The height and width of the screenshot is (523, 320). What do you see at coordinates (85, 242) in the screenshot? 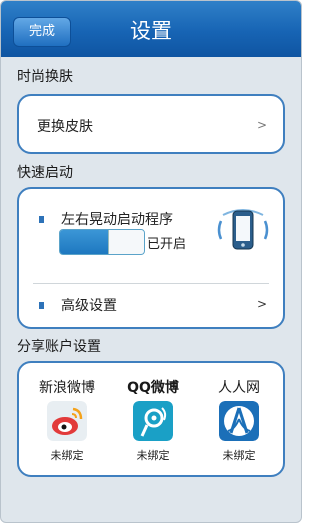
I see `toggle-on-track` at bounding box center [85, 242].